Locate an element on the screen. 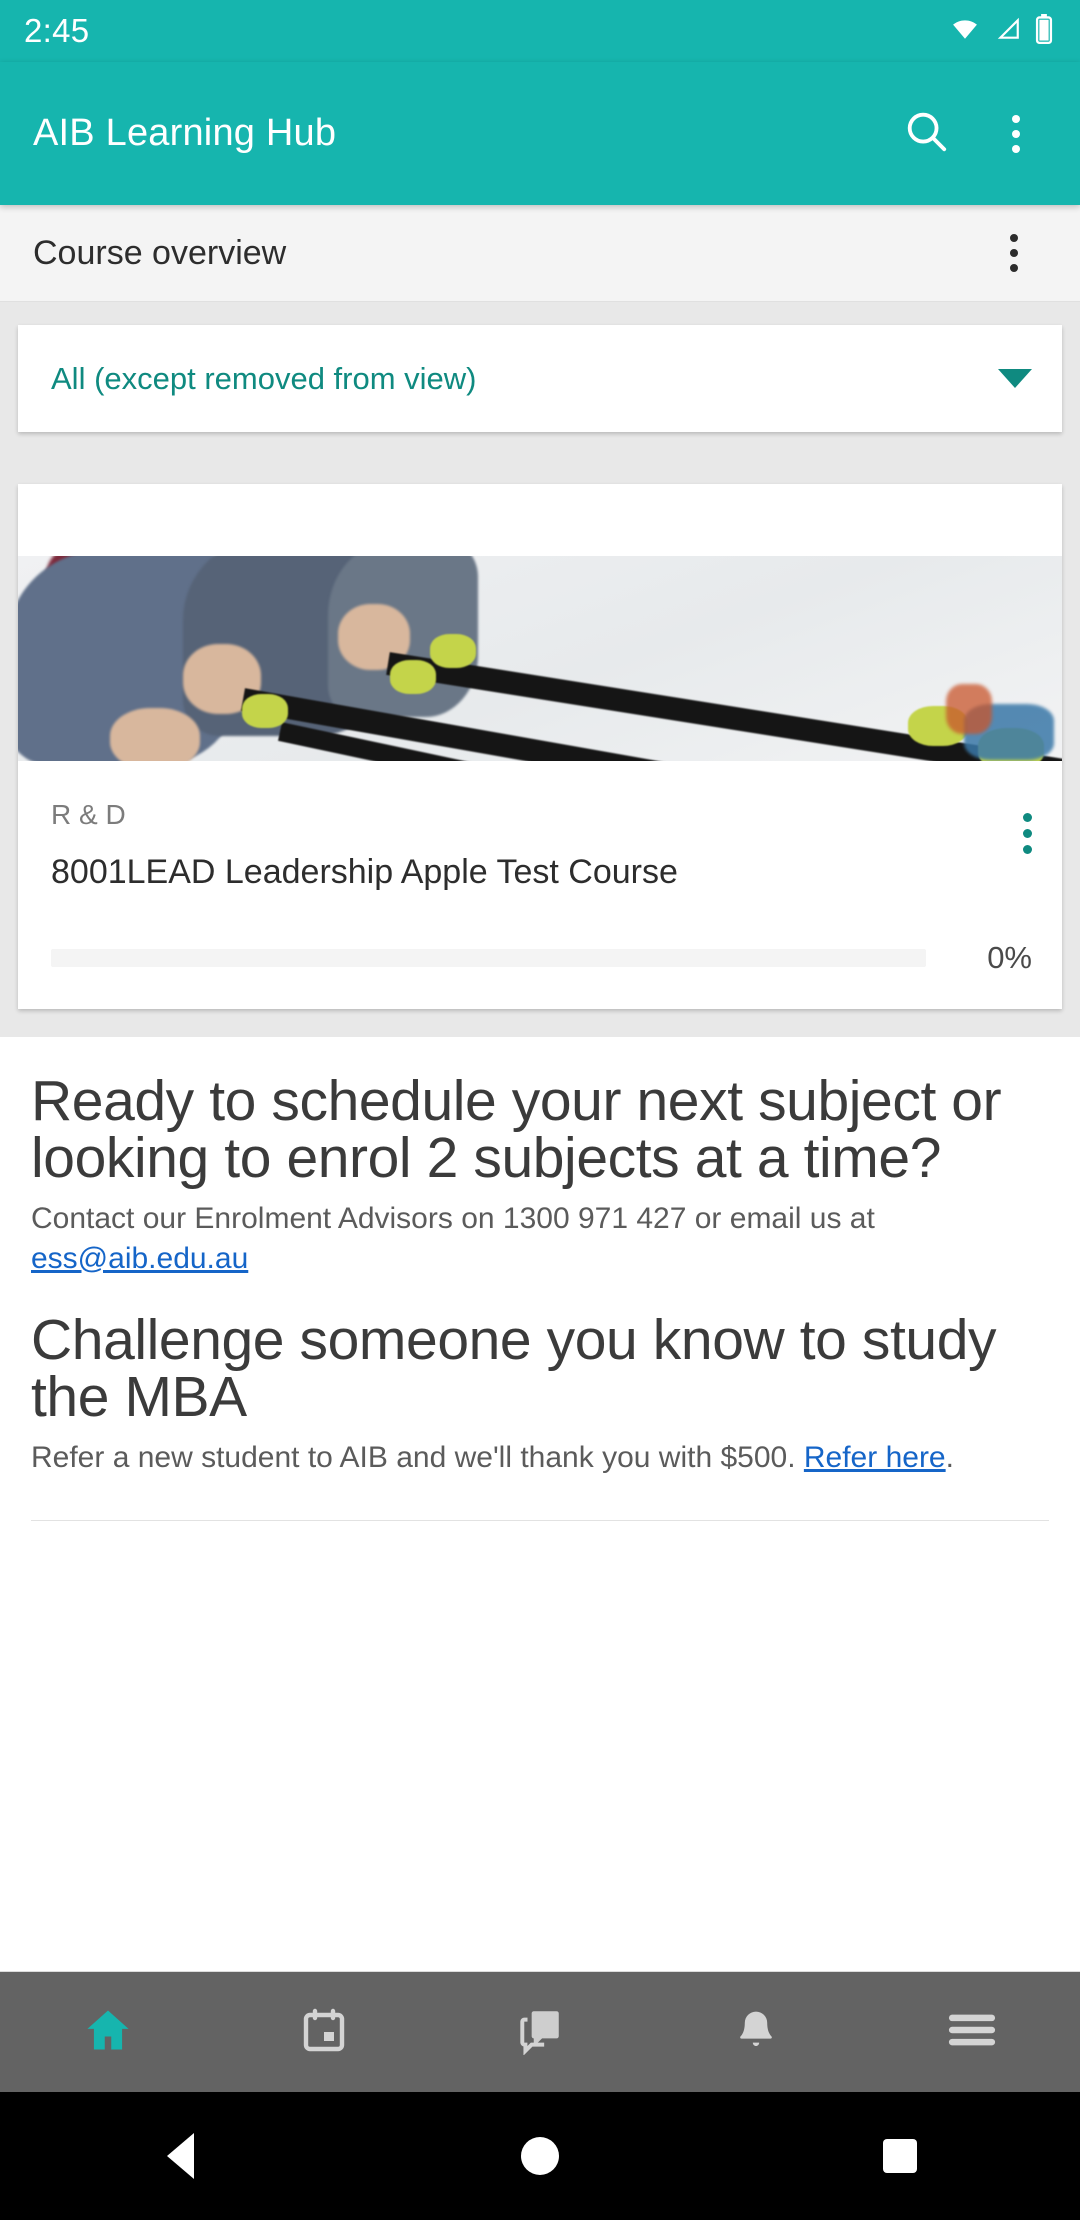 This screenshot has height=2220, width=1080. system-home-button is located at coordinates (540, 2156).